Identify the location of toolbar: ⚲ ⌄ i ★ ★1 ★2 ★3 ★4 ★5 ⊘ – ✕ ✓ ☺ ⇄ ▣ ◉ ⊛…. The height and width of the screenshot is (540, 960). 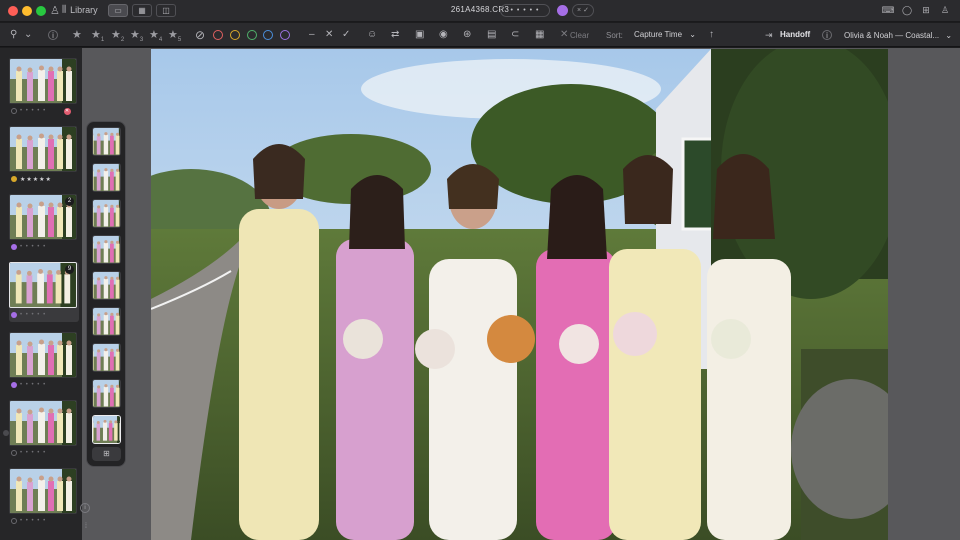
(480, 35).